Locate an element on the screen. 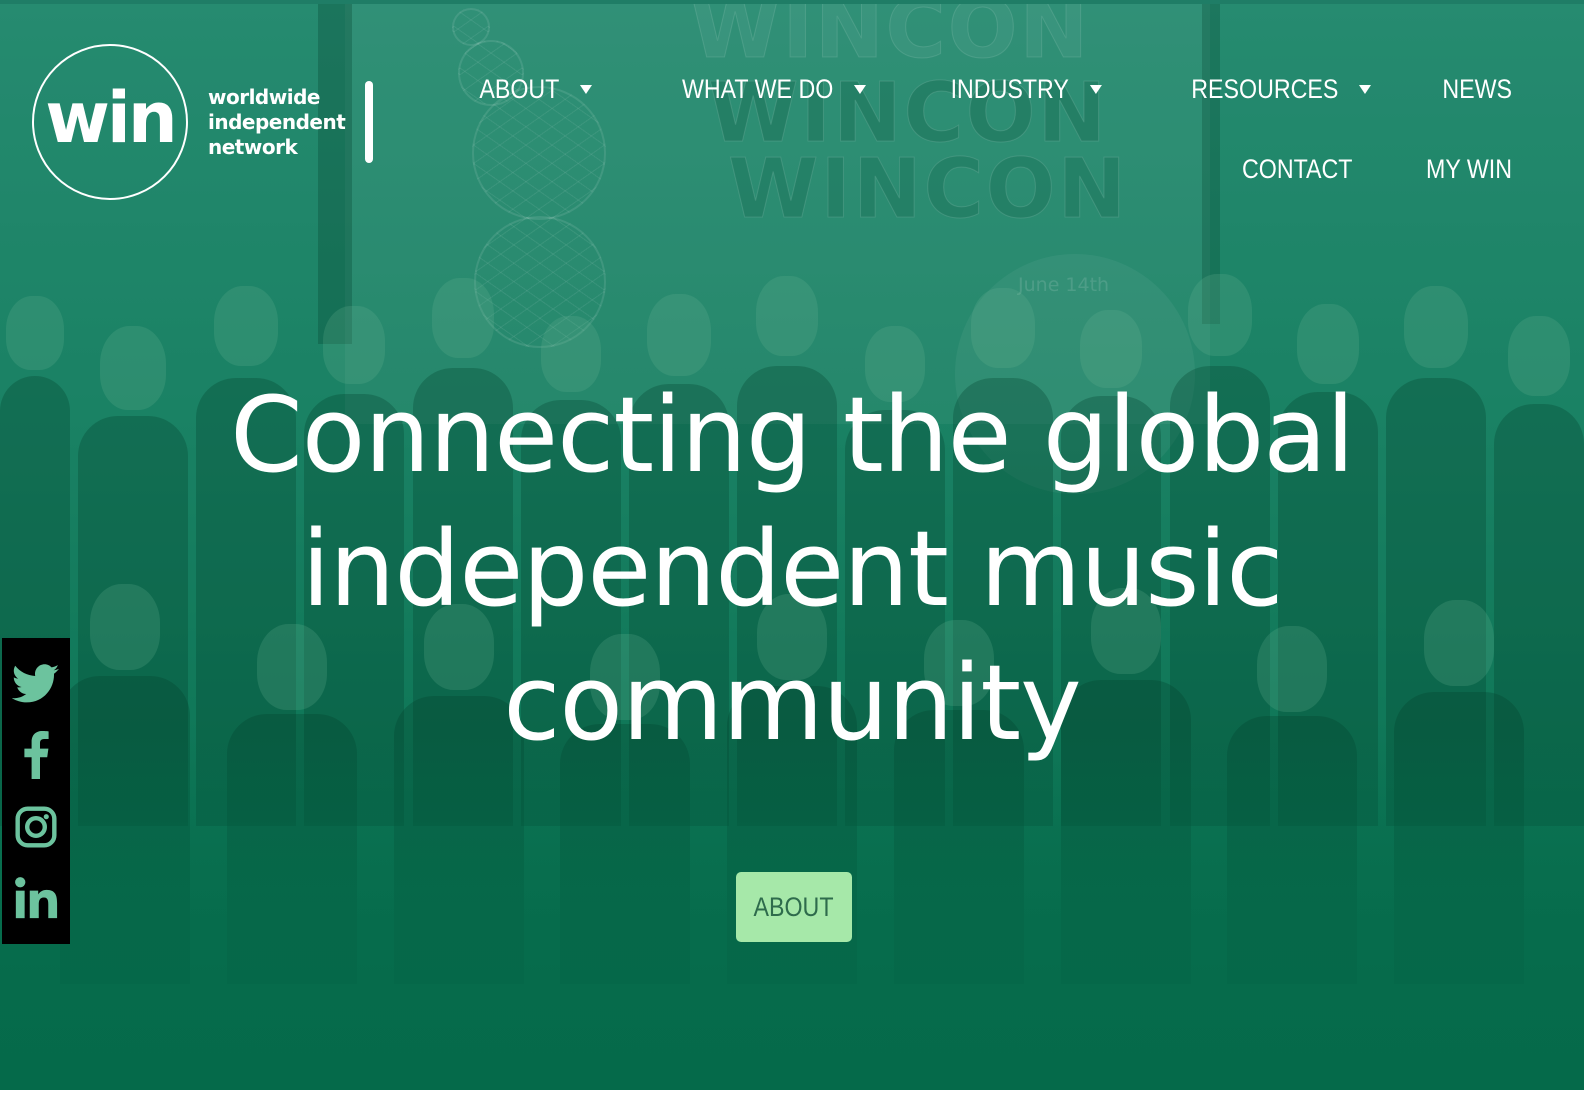 Image resolution: width=1584 pixels, height=1098 pixels. nav-item-label: NEWS is located at coordinates (1477, 88).